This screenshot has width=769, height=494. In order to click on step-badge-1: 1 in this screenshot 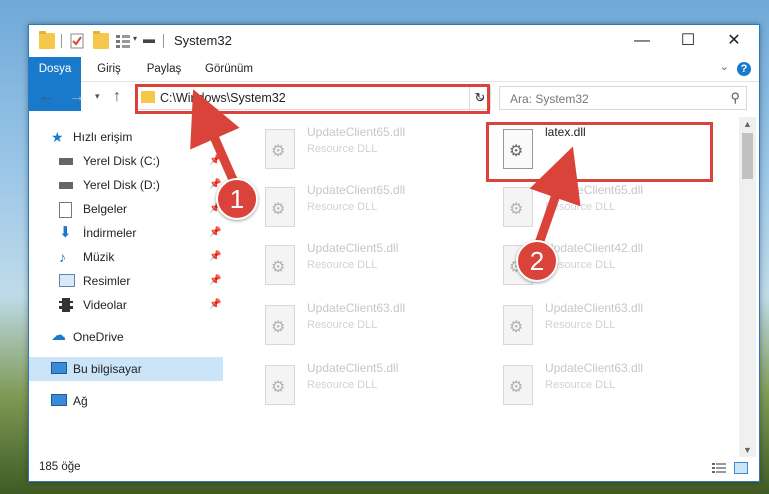, I will do `click(237, 199)`.